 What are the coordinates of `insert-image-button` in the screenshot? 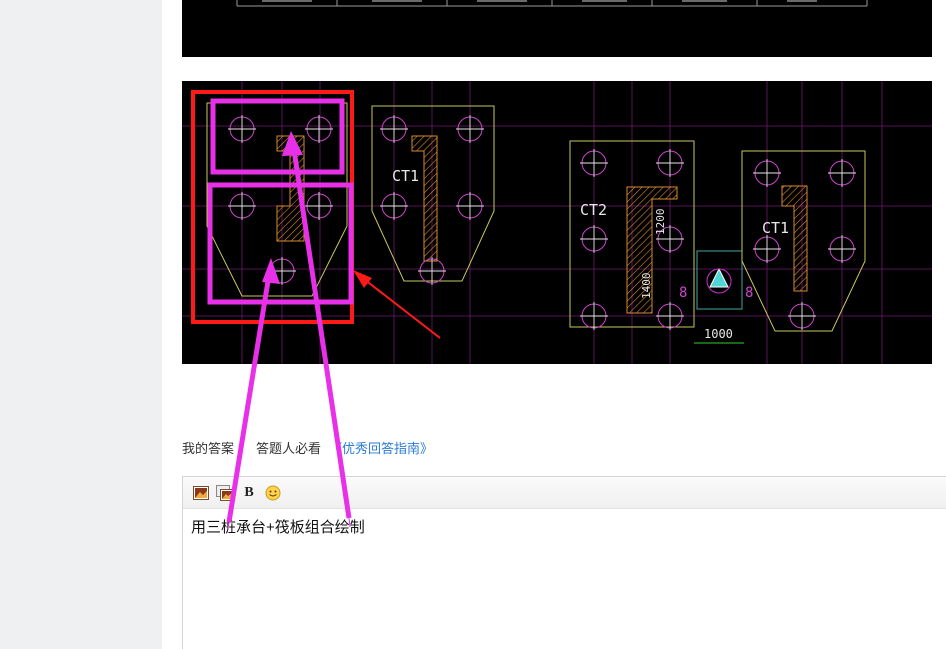 It's located at (201, 493).